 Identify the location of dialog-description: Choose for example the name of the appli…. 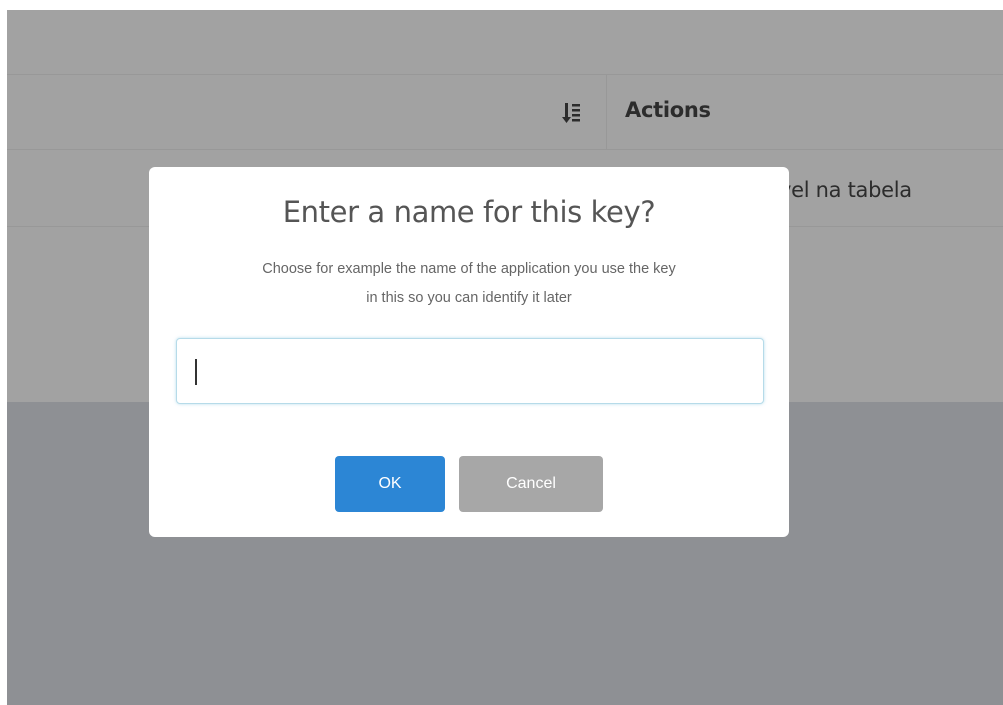
(469, 284).